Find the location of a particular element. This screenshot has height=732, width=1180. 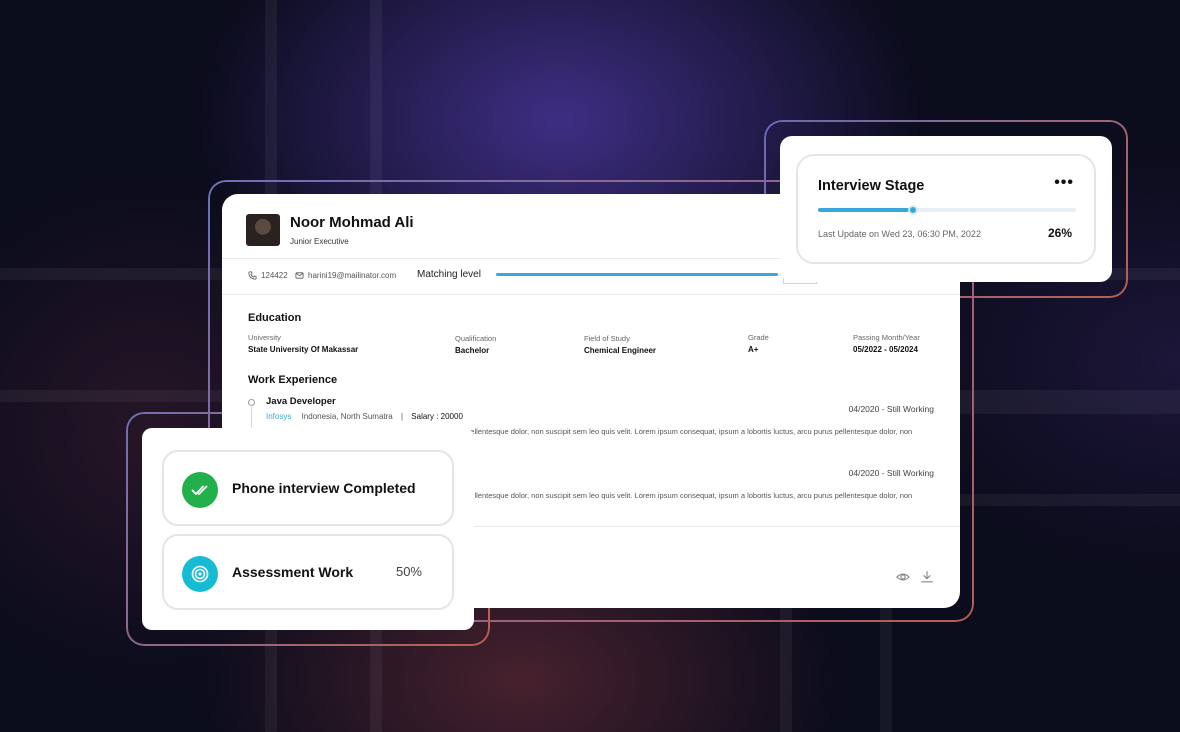

edu-value: State University Of Makassar is located at coordinates (303, 349).